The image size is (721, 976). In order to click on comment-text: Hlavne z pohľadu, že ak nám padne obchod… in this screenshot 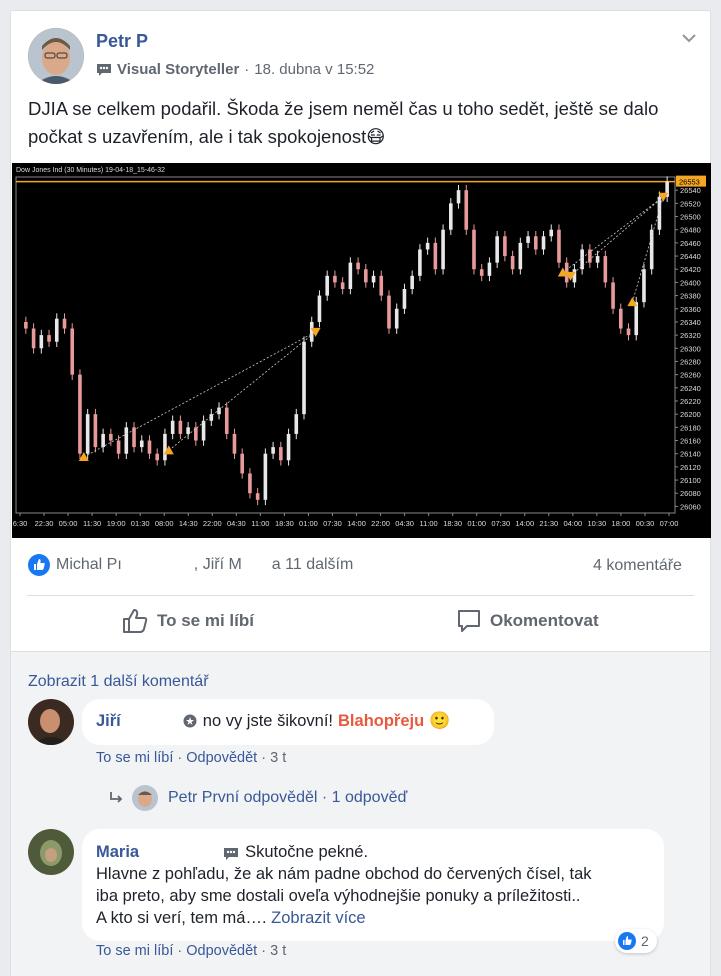, I will do `click(344, 874)`.